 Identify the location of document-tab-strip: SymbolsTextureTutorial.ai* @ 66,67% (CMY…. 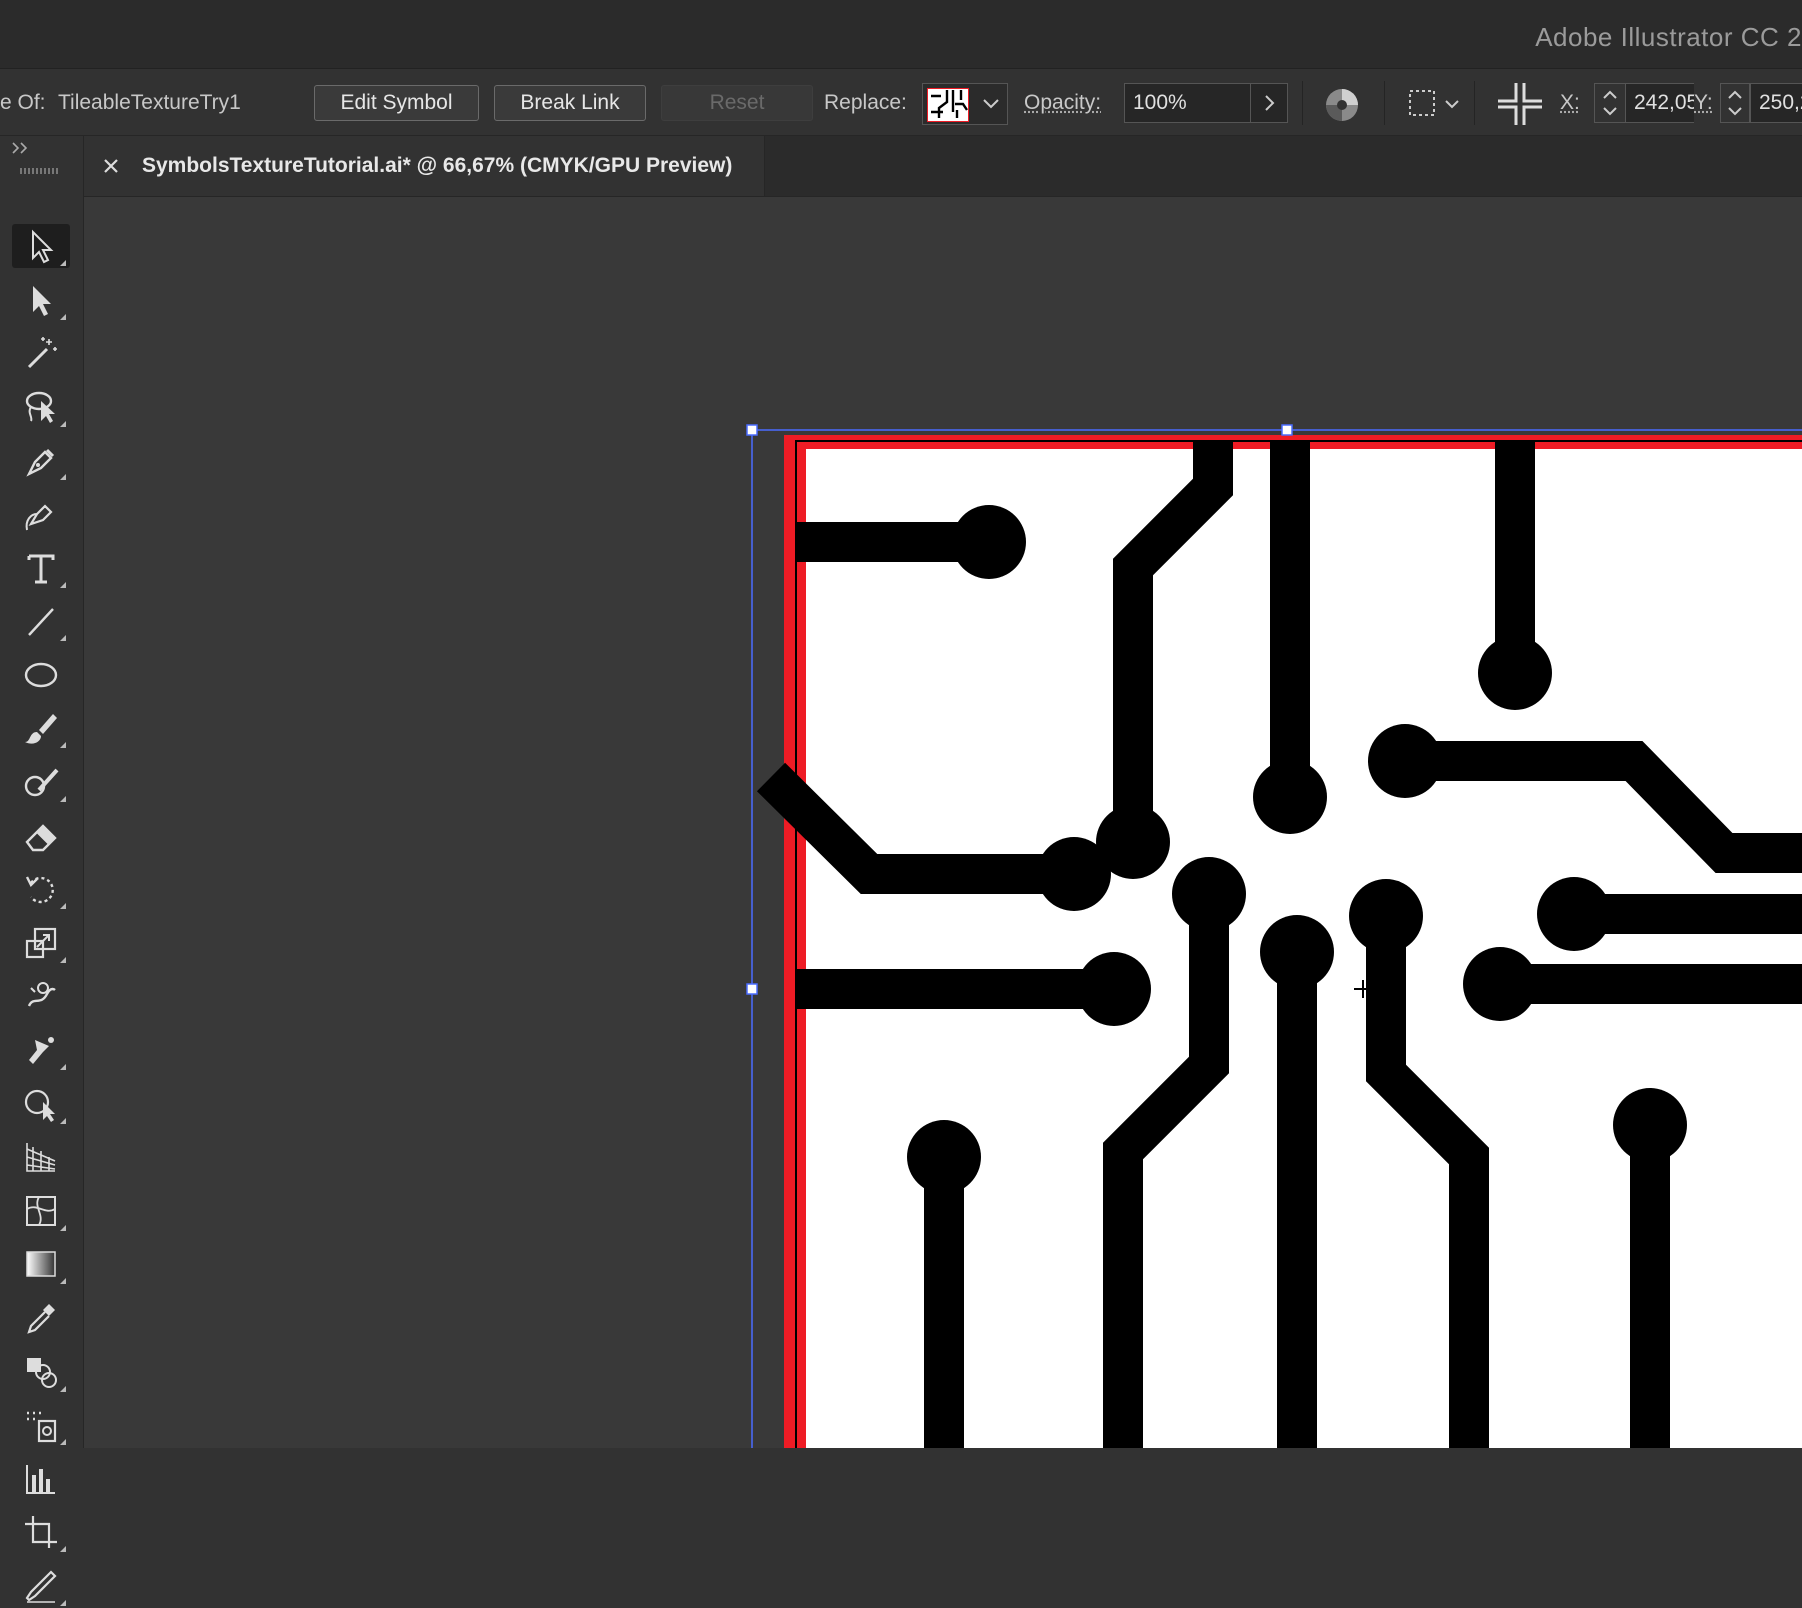
(943, 166).